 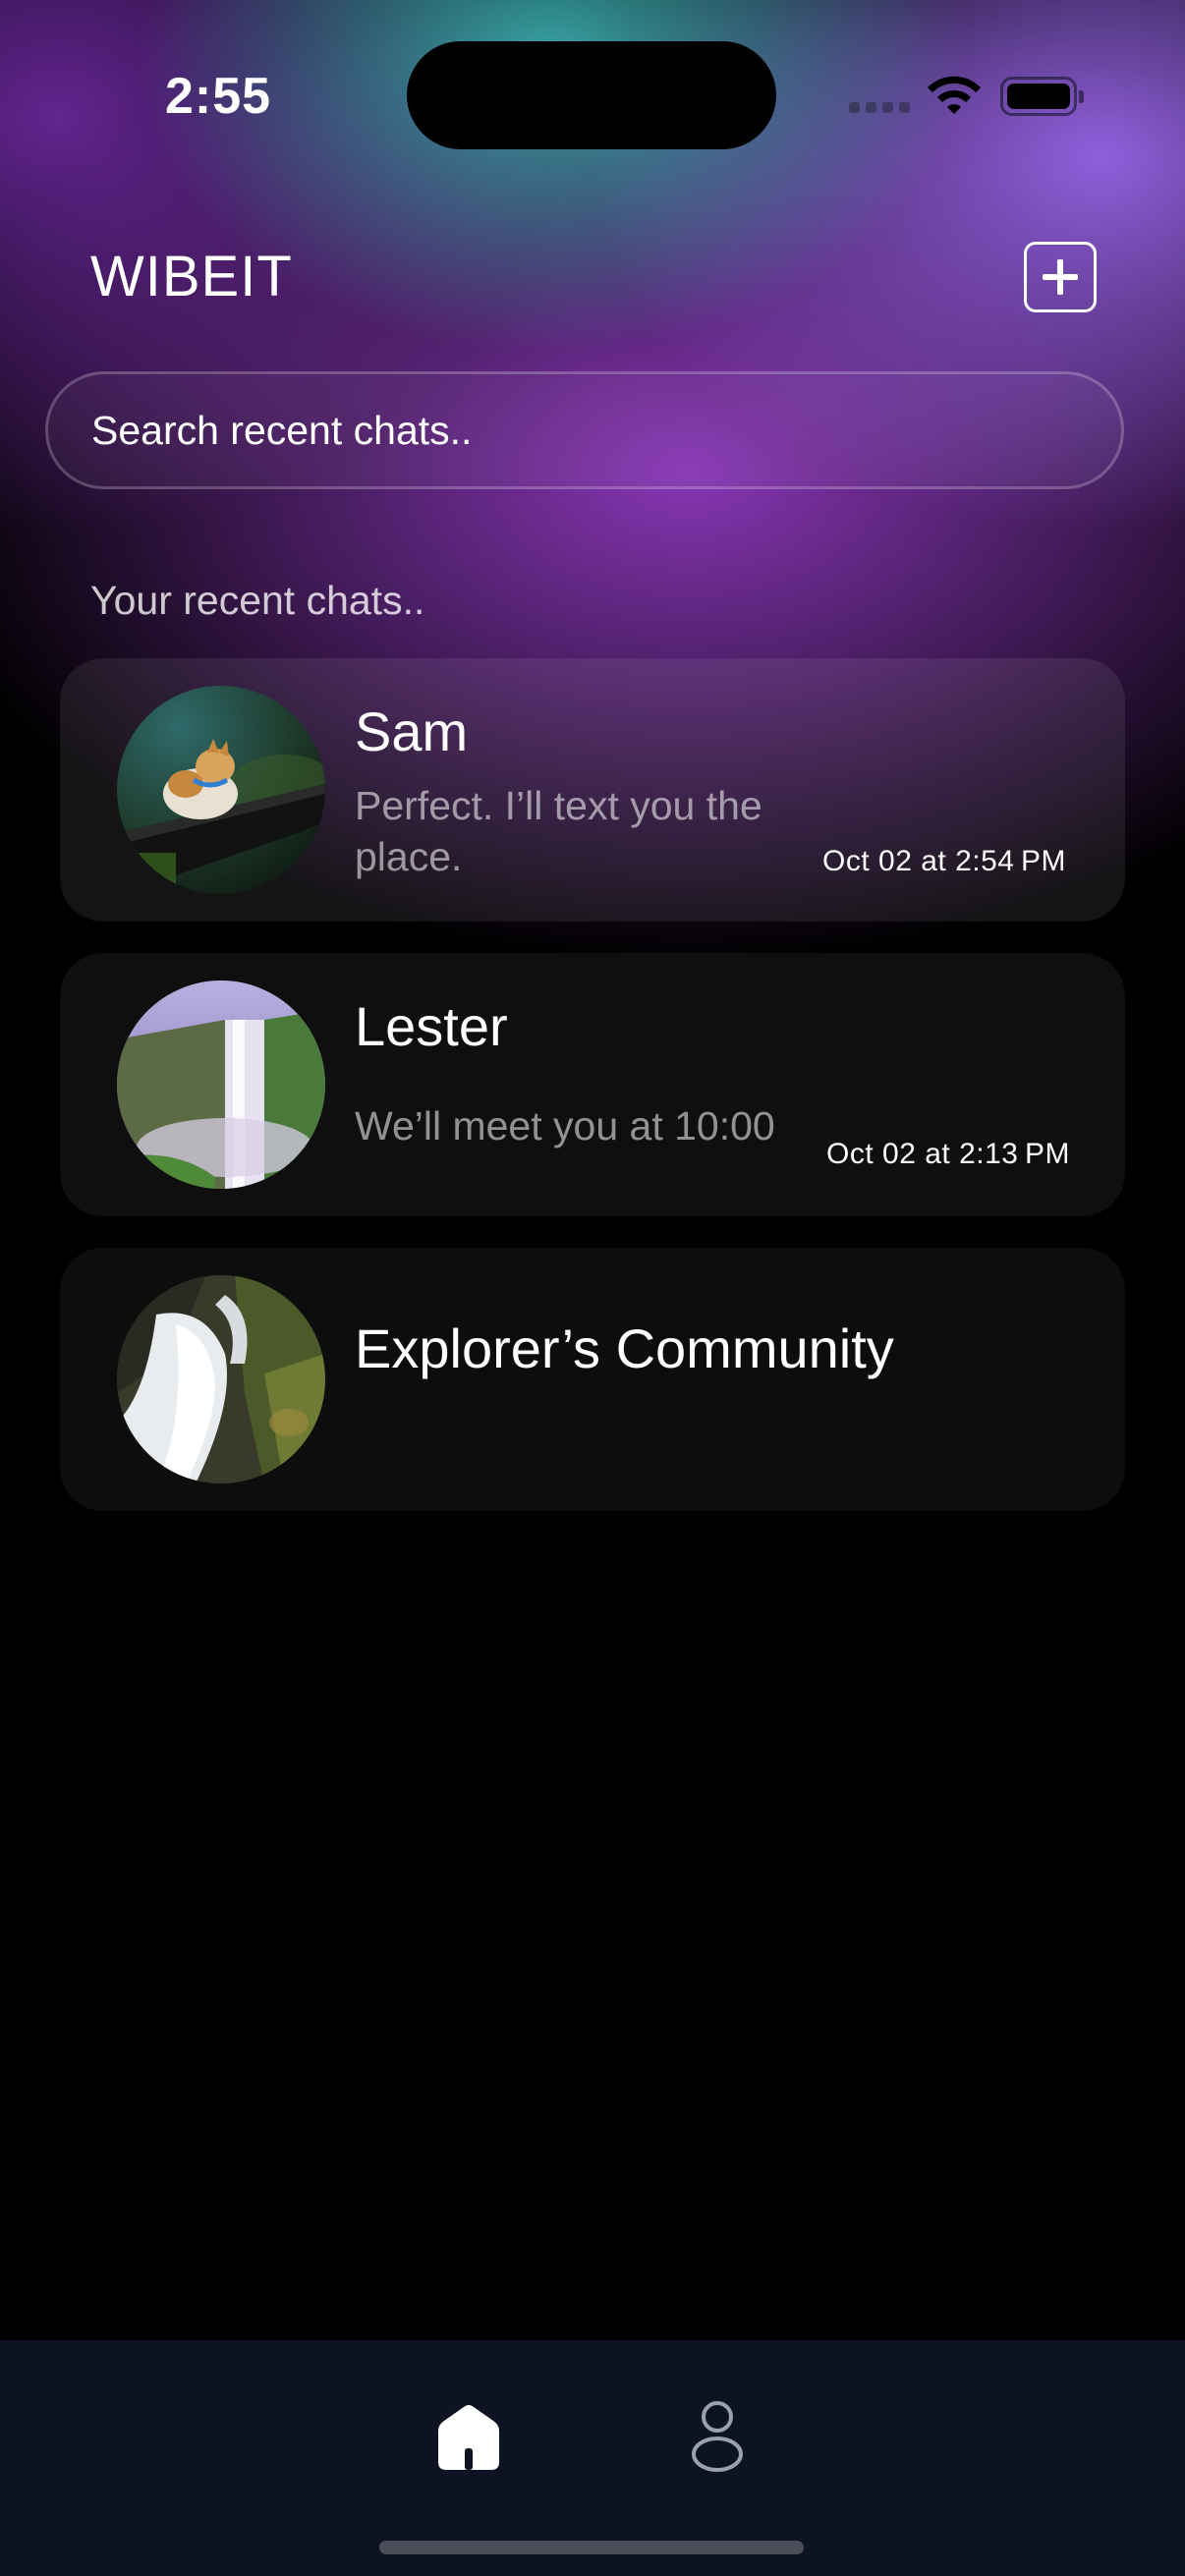 I want to click on waterfall-photo, so click(x=221, y=1084).